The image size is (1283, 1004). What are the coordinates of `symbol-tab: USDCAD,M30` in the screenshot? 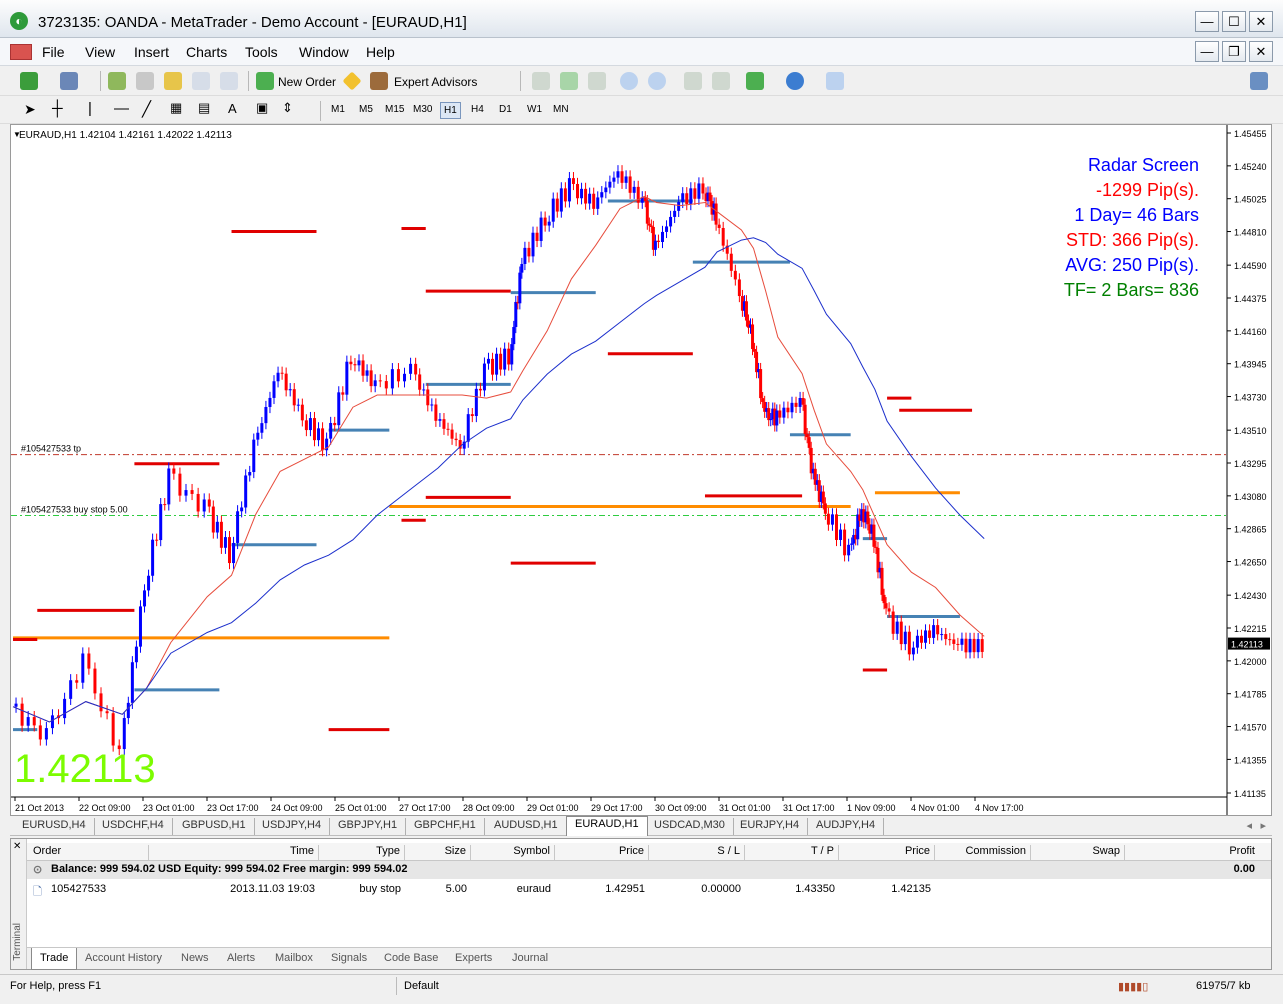 It's located at (690, 826).